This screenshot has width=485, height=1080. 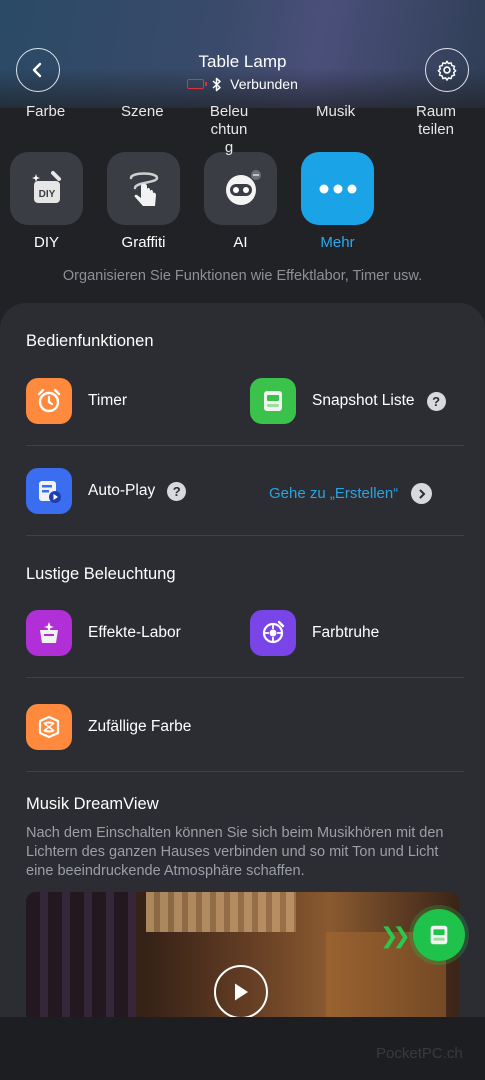 I want to click on tab-szene: Szene, so click(x=142, y=112).